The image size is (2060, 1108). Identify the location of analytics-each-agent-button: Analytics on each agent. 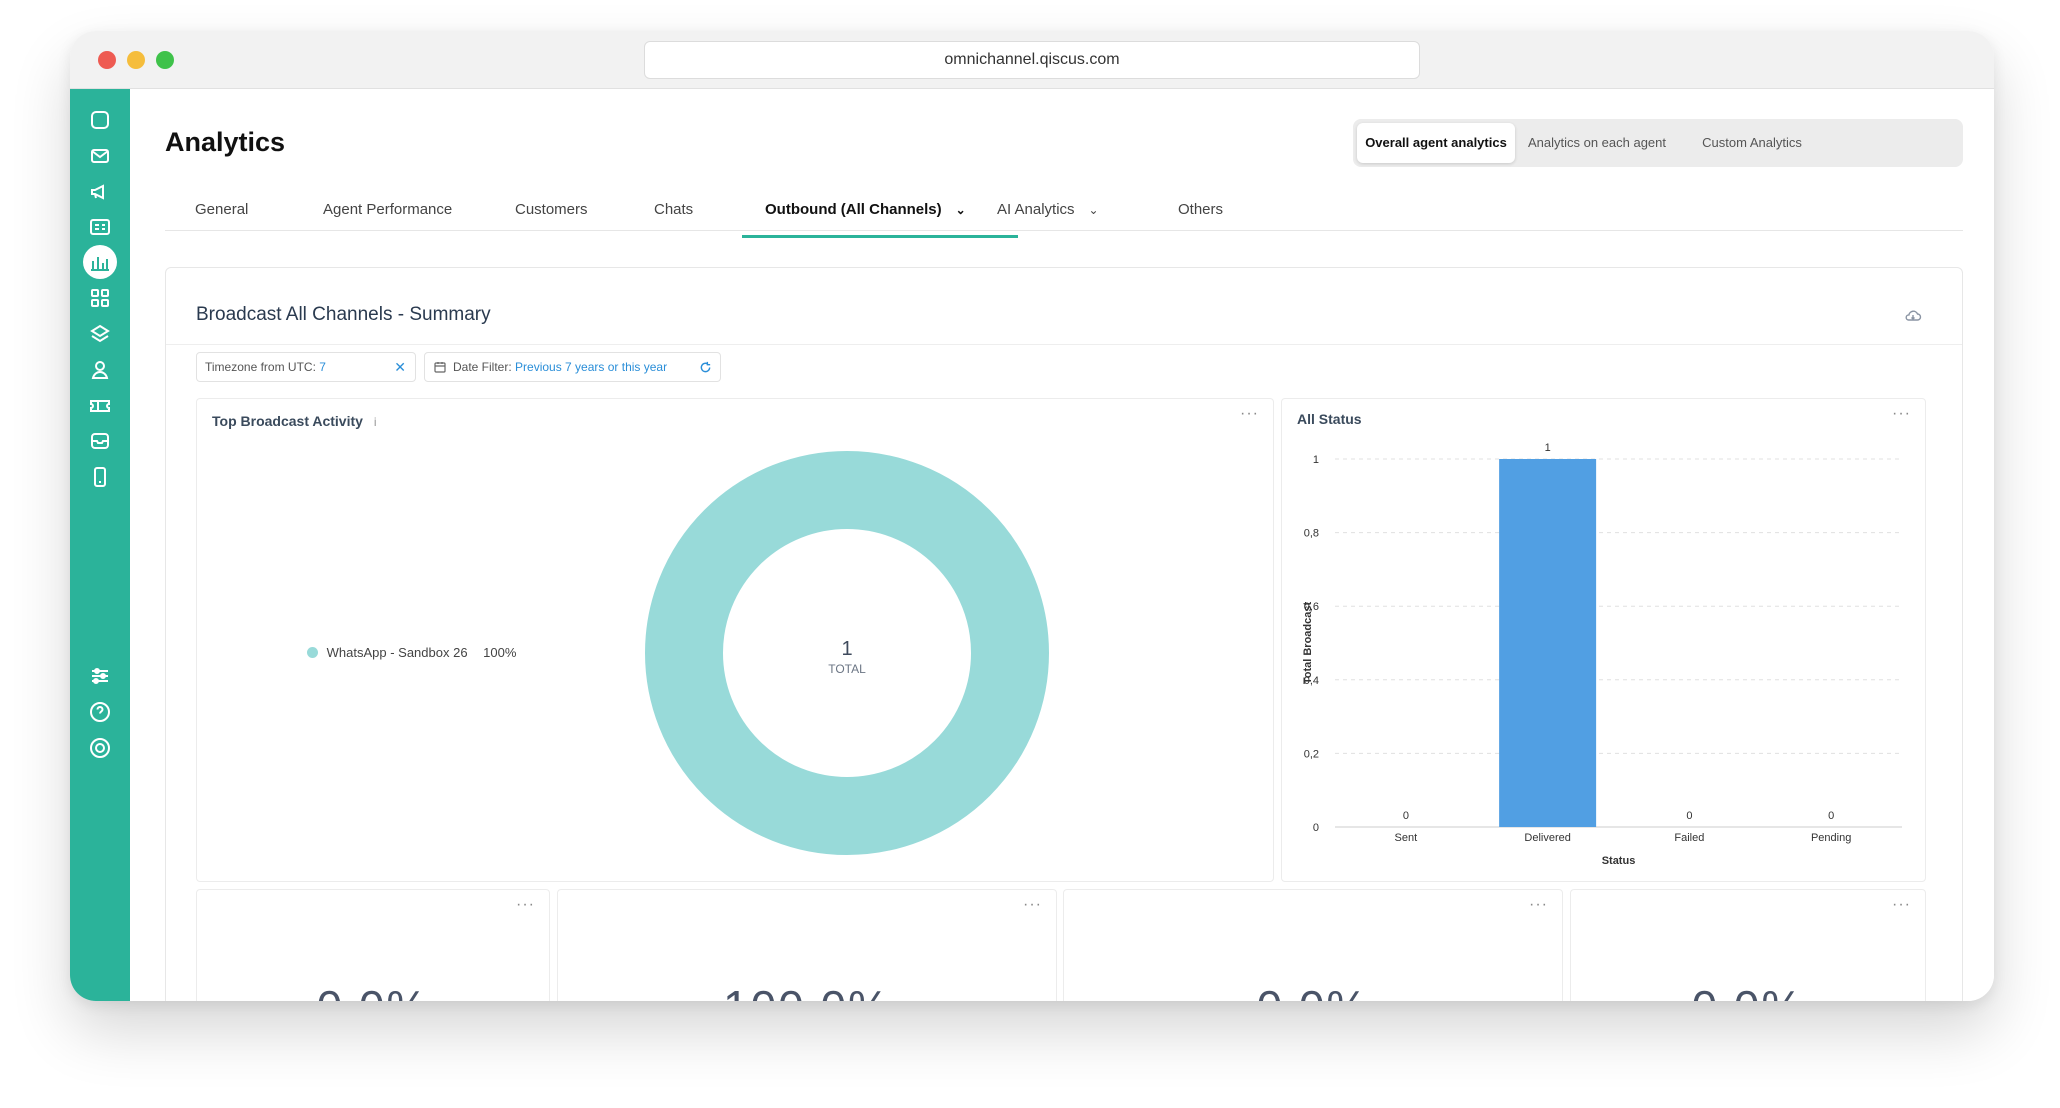
(1597, 143).